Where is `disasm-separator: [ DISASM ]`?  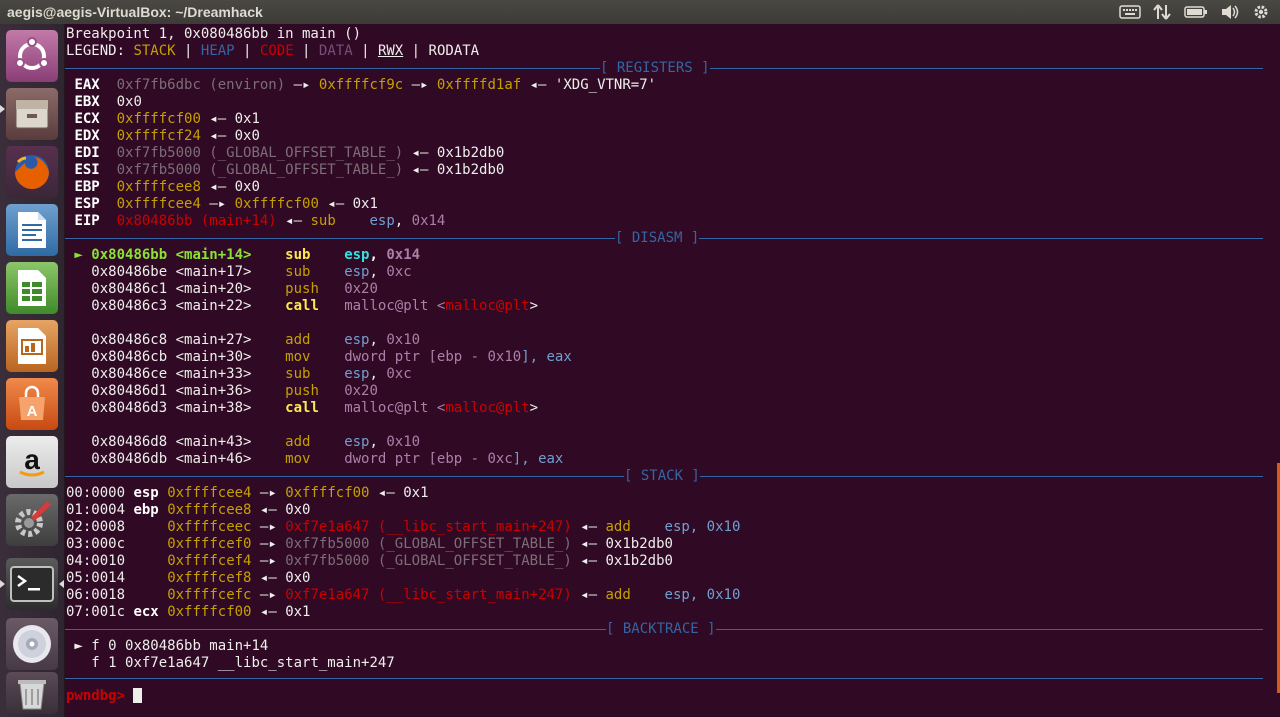
disasm-separator: [ DISASM ] is located at coordinates (664, 238).